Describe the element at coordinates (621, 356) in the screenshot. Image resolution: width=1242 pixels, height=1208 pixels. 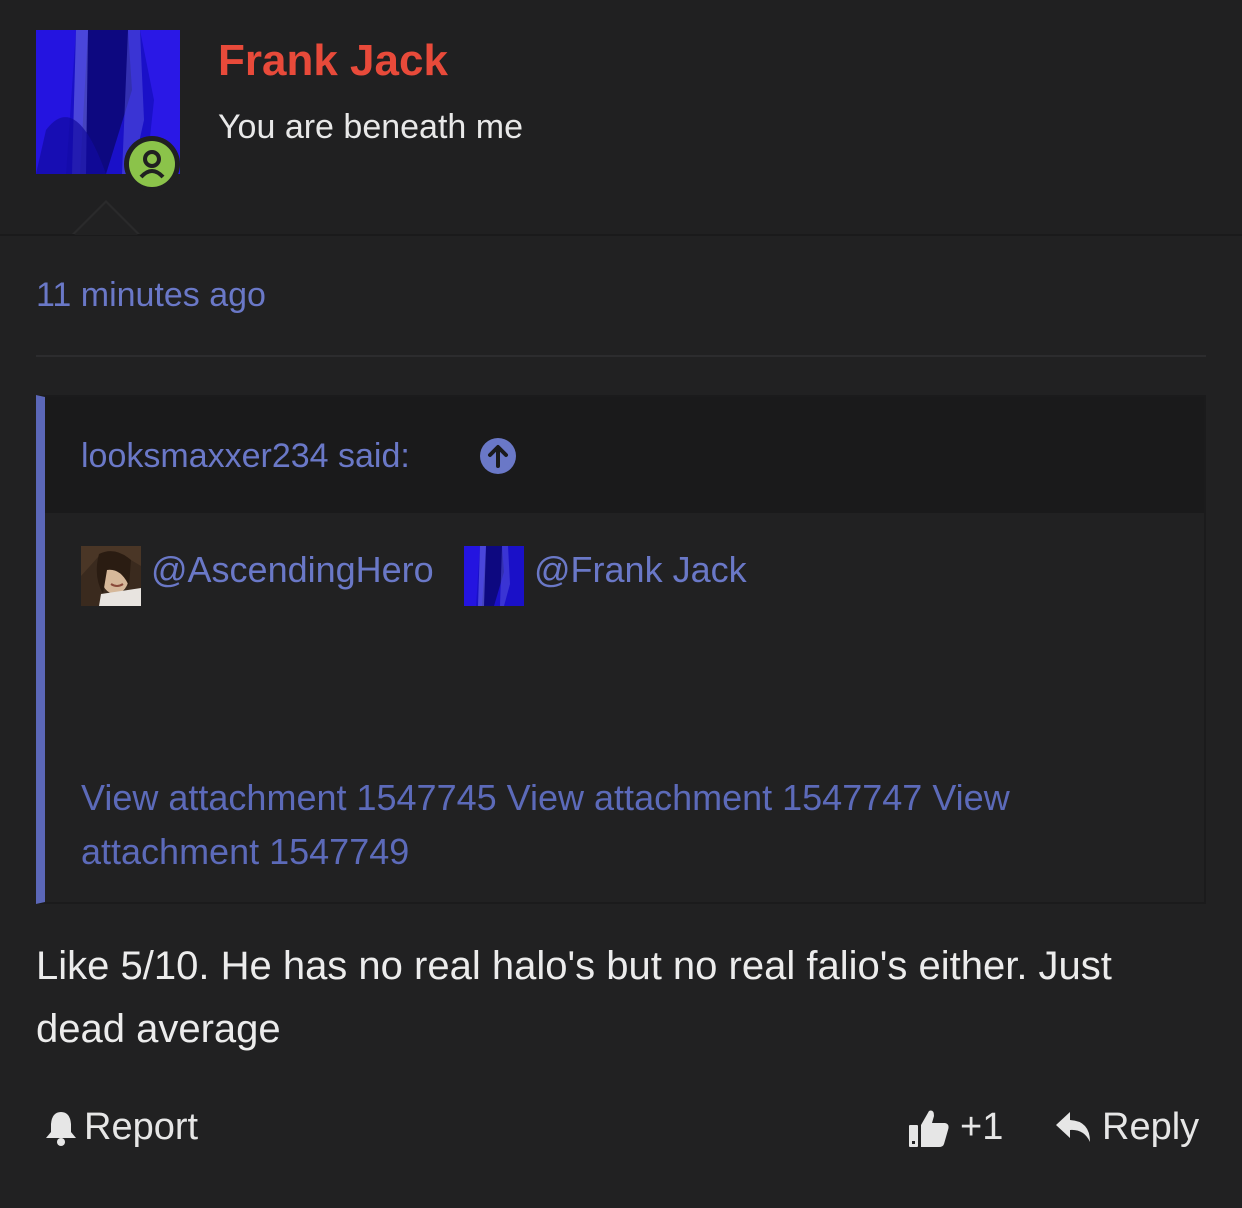
I see `divider` at that location.